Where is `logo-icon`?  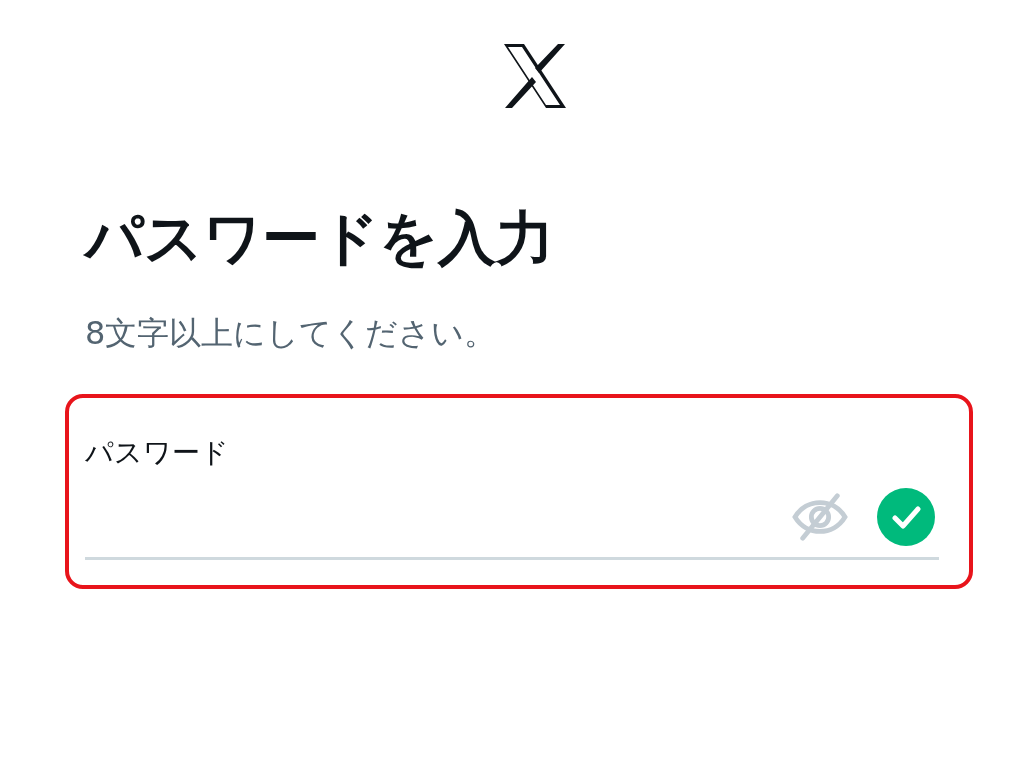
logo-icon is located at coordinates (534, 76).